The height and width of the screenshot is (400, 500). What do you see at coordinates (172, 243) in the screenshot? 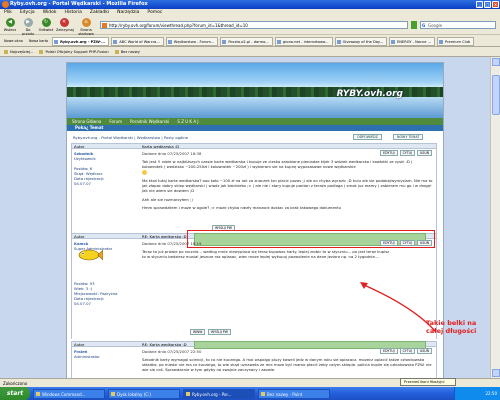
I see `post-date: Dodane dnia 07/25/2007 18:19` at bounding box center [172, 243].